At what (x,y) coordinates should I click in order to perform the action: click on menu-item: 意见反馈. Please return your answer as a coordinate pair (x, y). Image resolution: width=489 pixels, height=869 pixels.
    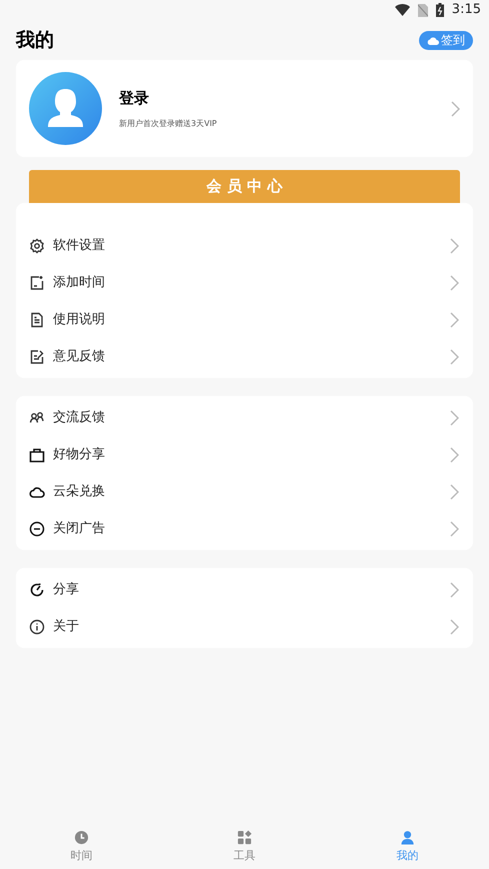
    Looking at the image, I should click on (244, 356).